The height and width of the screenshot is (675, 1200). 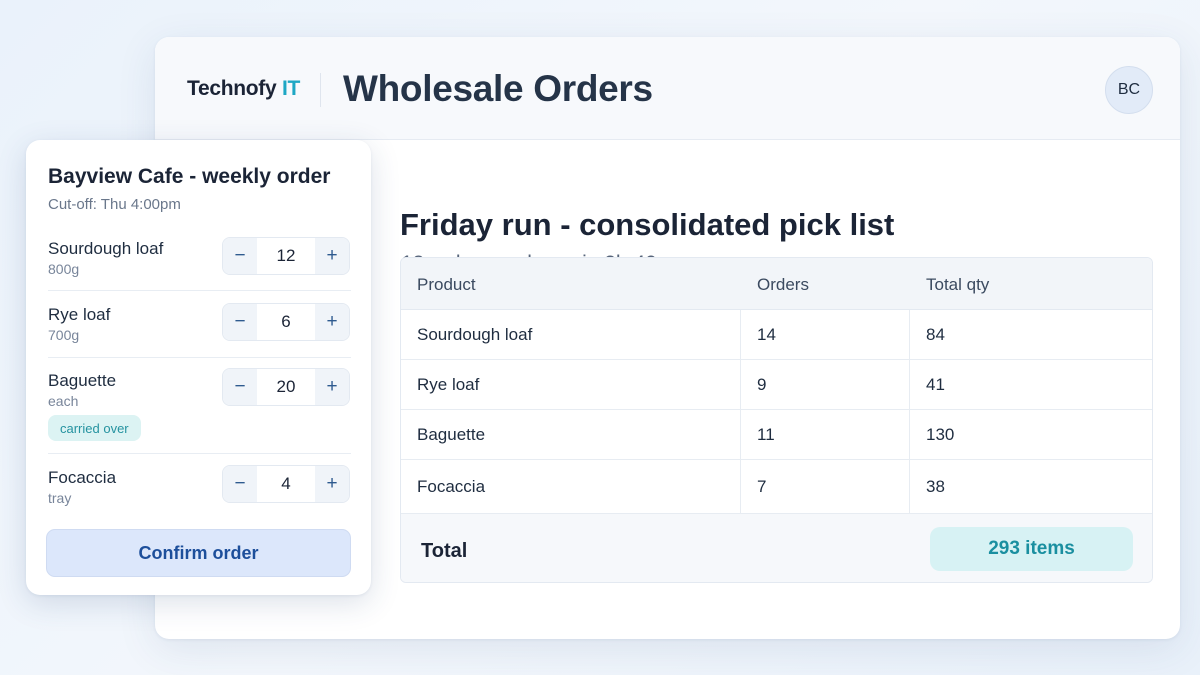 I want to click on quantity-value: 4, so click(x=286, y=484).